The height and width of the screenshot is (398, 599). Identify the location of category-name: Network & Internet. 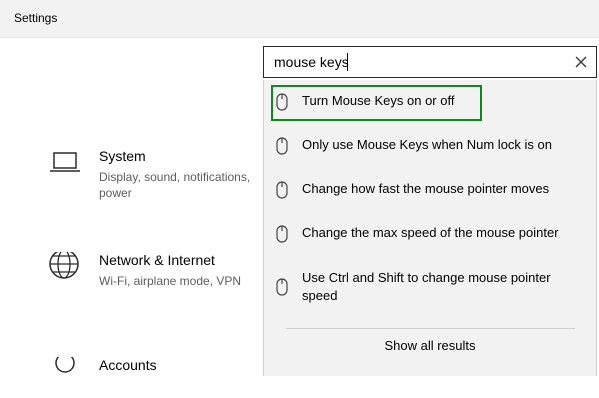
(157, 260).